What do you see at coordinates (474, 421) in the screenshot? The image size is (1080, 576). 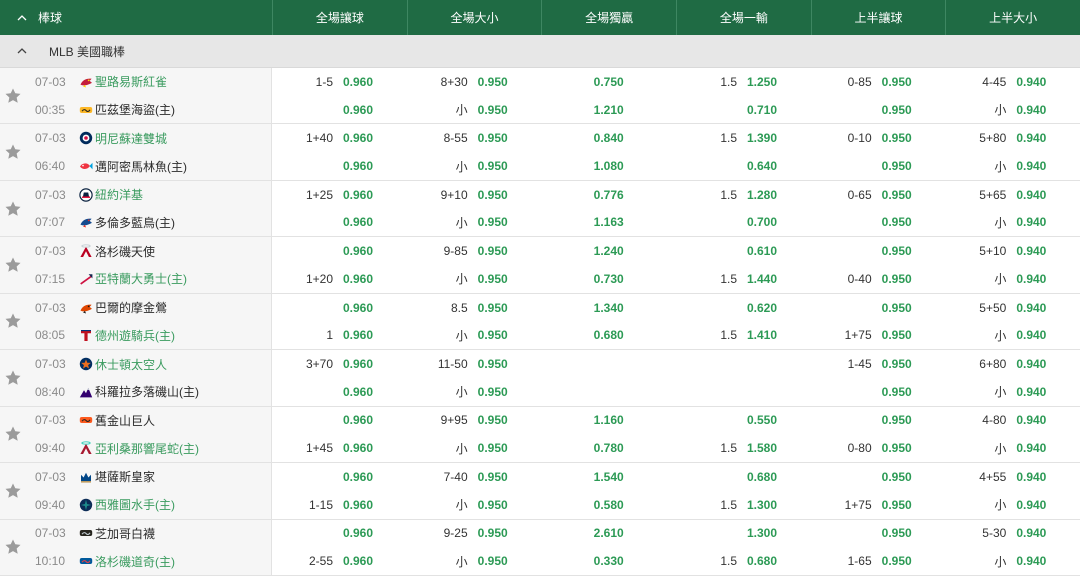 I see `full-over-under-cell: 9+95 0.950` at bounding box center [474, 421].